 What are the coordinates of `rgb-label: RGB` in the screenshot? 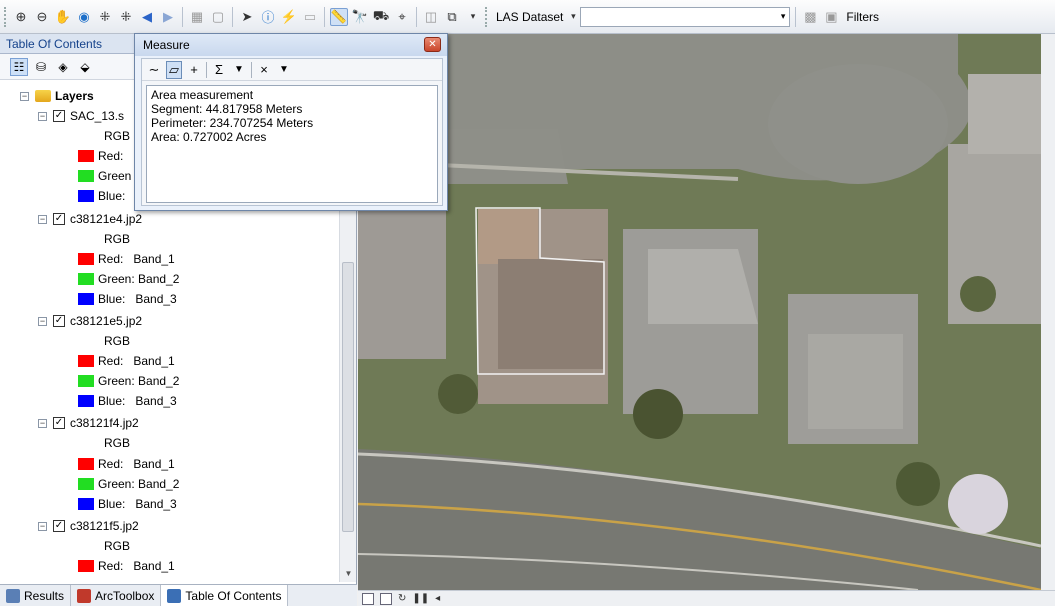 It's located at (117, 136).